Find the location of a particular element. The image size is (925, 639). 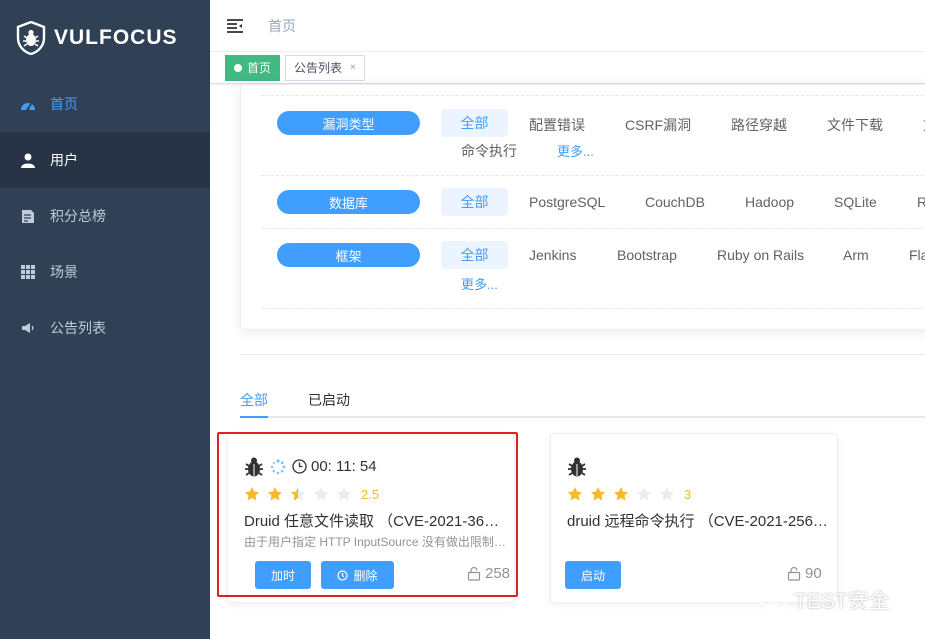

active-tab-indicator is located at coordinates (254, 417).